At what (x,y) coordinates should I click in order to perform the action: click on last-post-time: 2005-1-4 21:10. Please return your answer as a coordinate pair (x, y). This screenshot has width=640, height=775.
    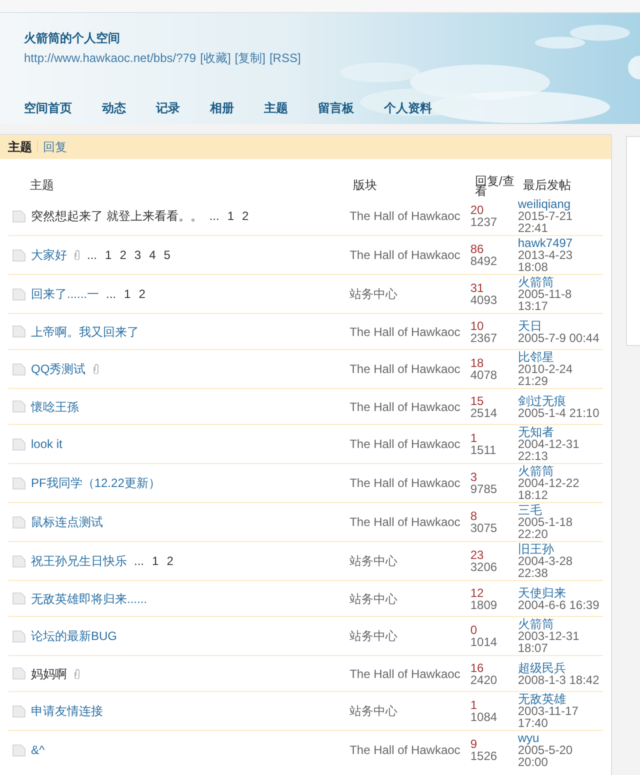
    Looking at the image, I should click on (559, 412).